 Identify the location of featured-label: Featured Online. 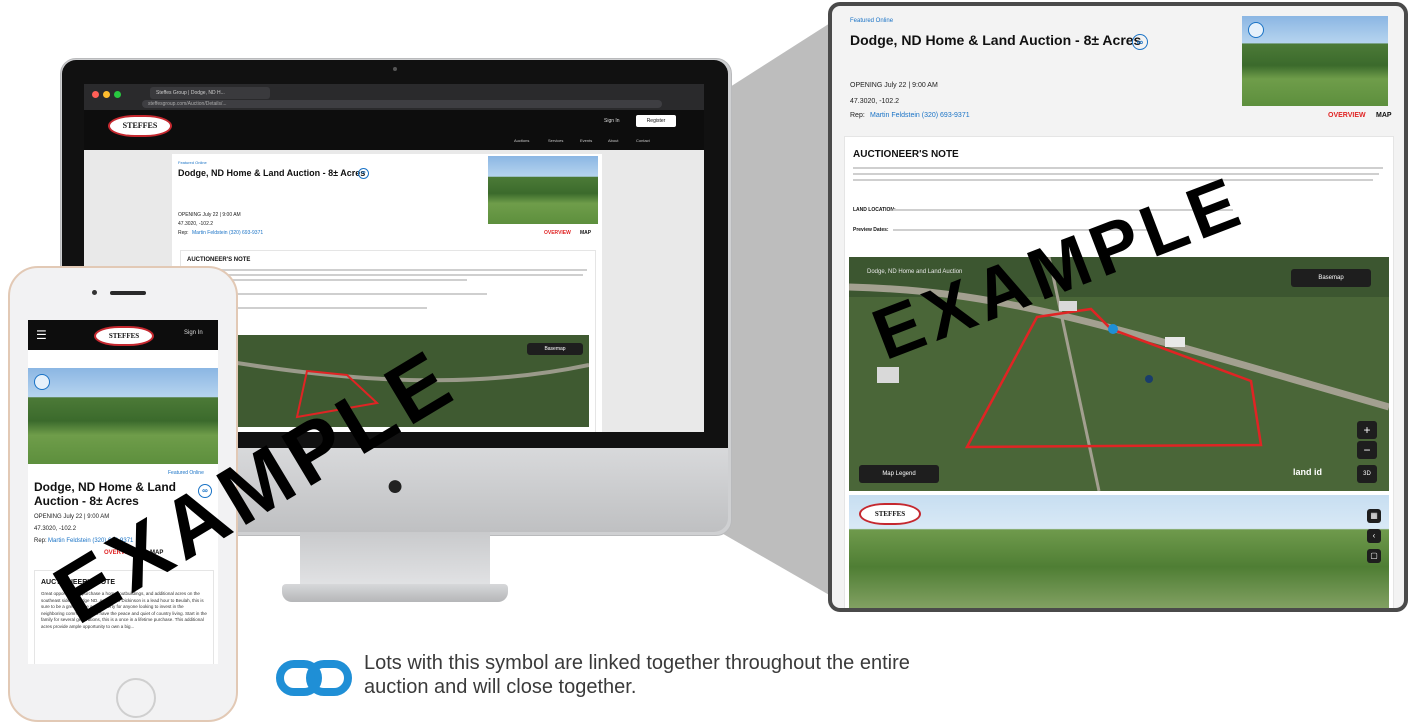
(192, 162).